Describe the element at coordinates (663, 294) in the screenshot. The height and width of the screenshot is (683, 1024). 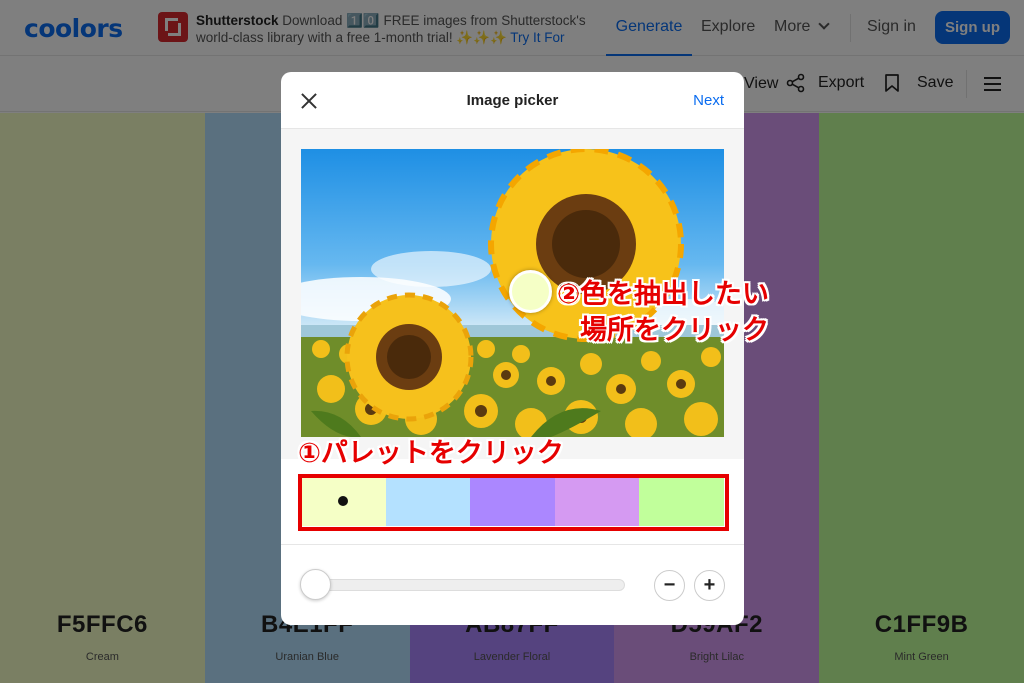
I see `annotation-step2-line1: ②色を抽出したい` at that location.